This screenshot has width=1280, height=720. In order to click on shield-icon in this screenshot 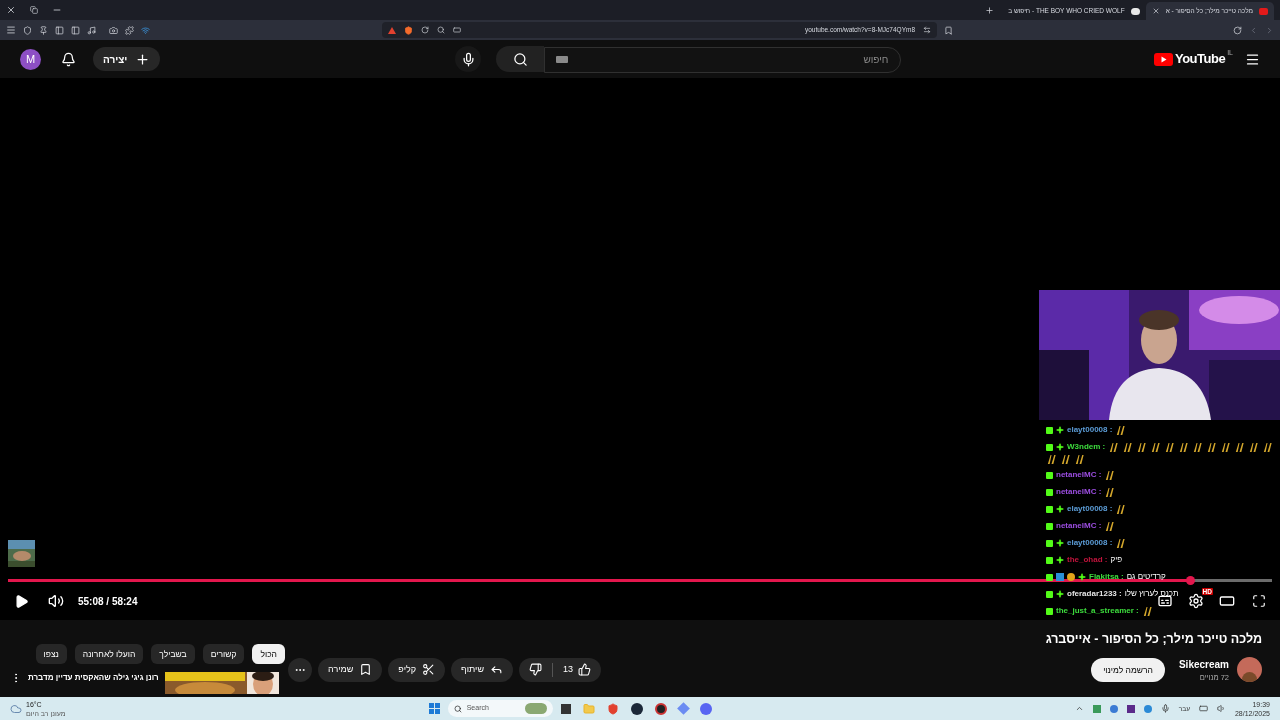, I will do `click(27, 30)`.